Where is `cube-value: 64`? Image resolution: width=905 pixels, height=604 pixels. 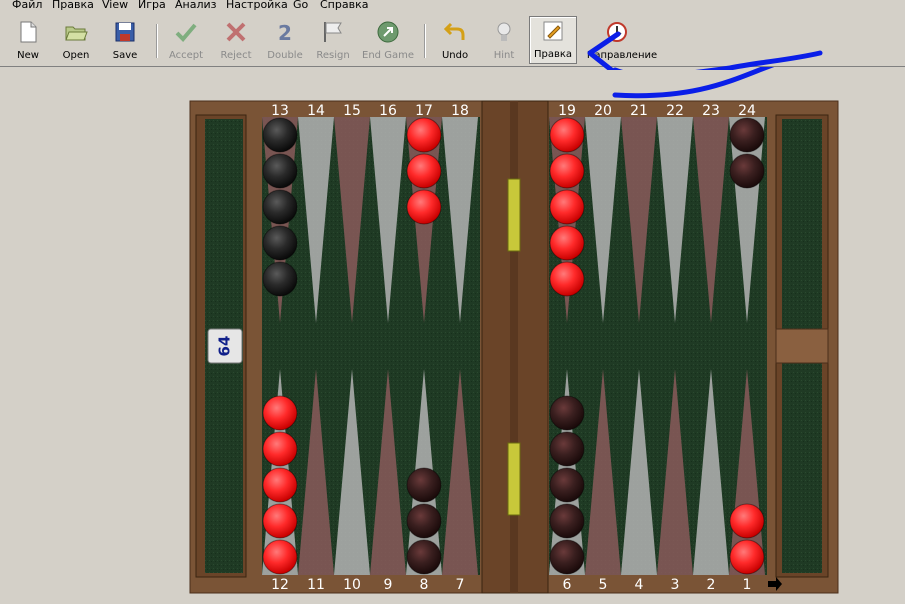
cube-value: 64 is located at coordinates (225, 346).